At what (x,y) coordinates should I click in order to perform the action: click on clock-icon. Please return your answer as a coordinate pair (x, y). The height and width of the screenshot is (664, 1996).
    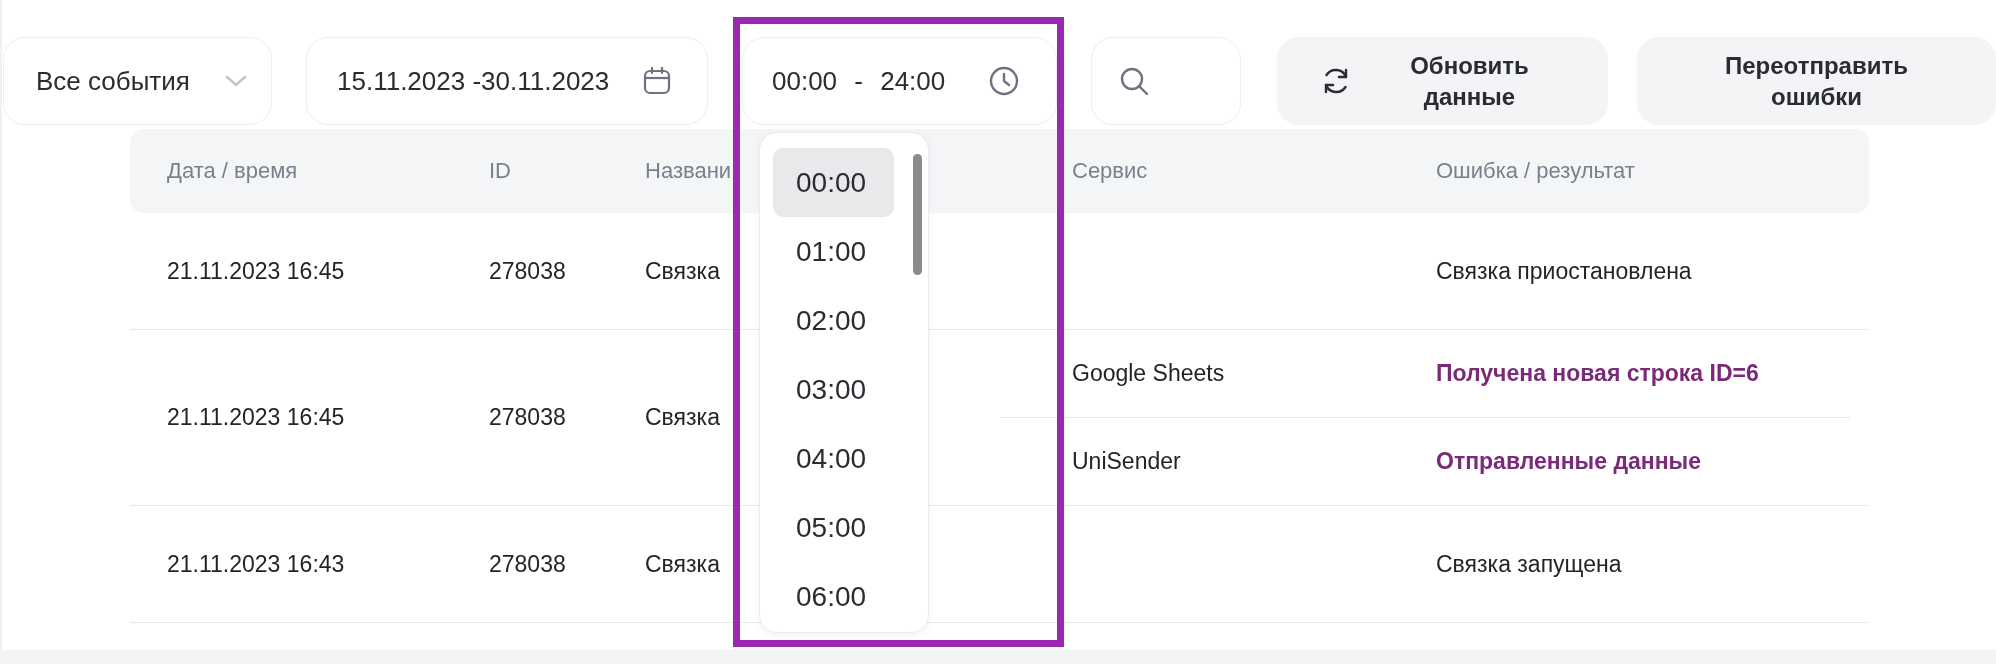
    Looking at the image, I should click on (1004, 81).